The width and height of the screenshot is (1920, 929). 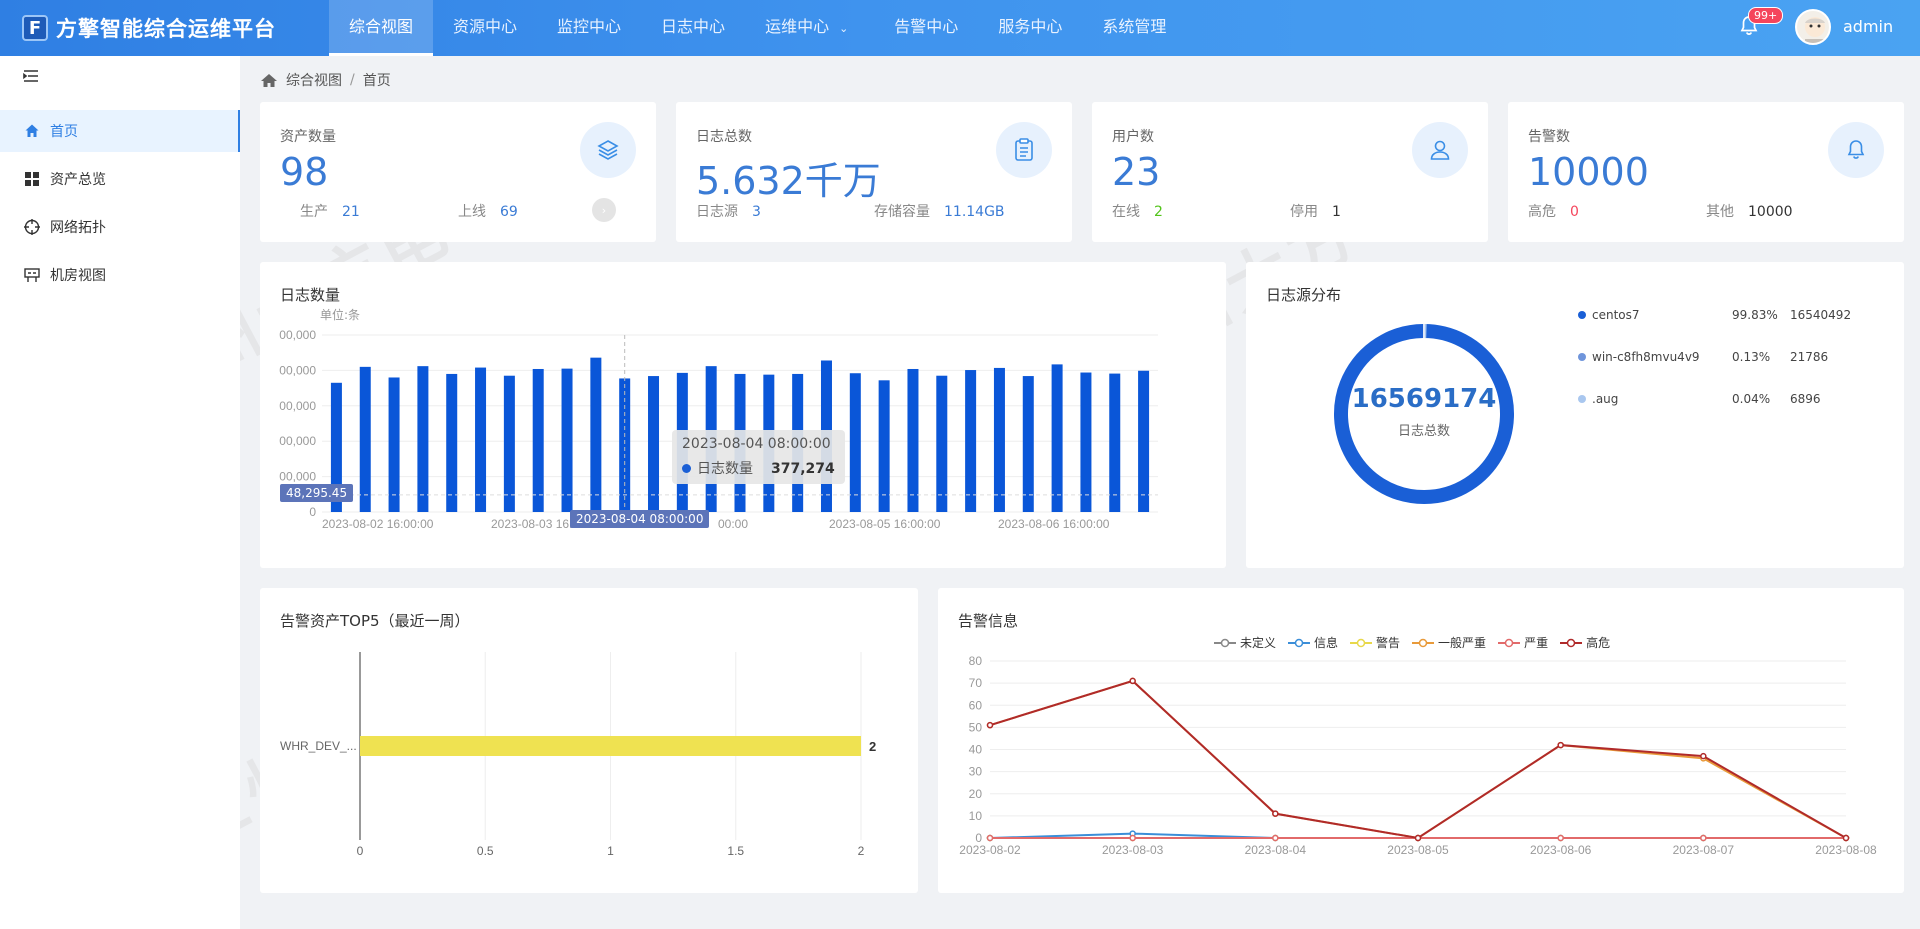 What do you see at coordinates (1846, 850) in the screenshot?
I see `x-tick-label: 2023-08-08` at bounding box center [1846, 850].